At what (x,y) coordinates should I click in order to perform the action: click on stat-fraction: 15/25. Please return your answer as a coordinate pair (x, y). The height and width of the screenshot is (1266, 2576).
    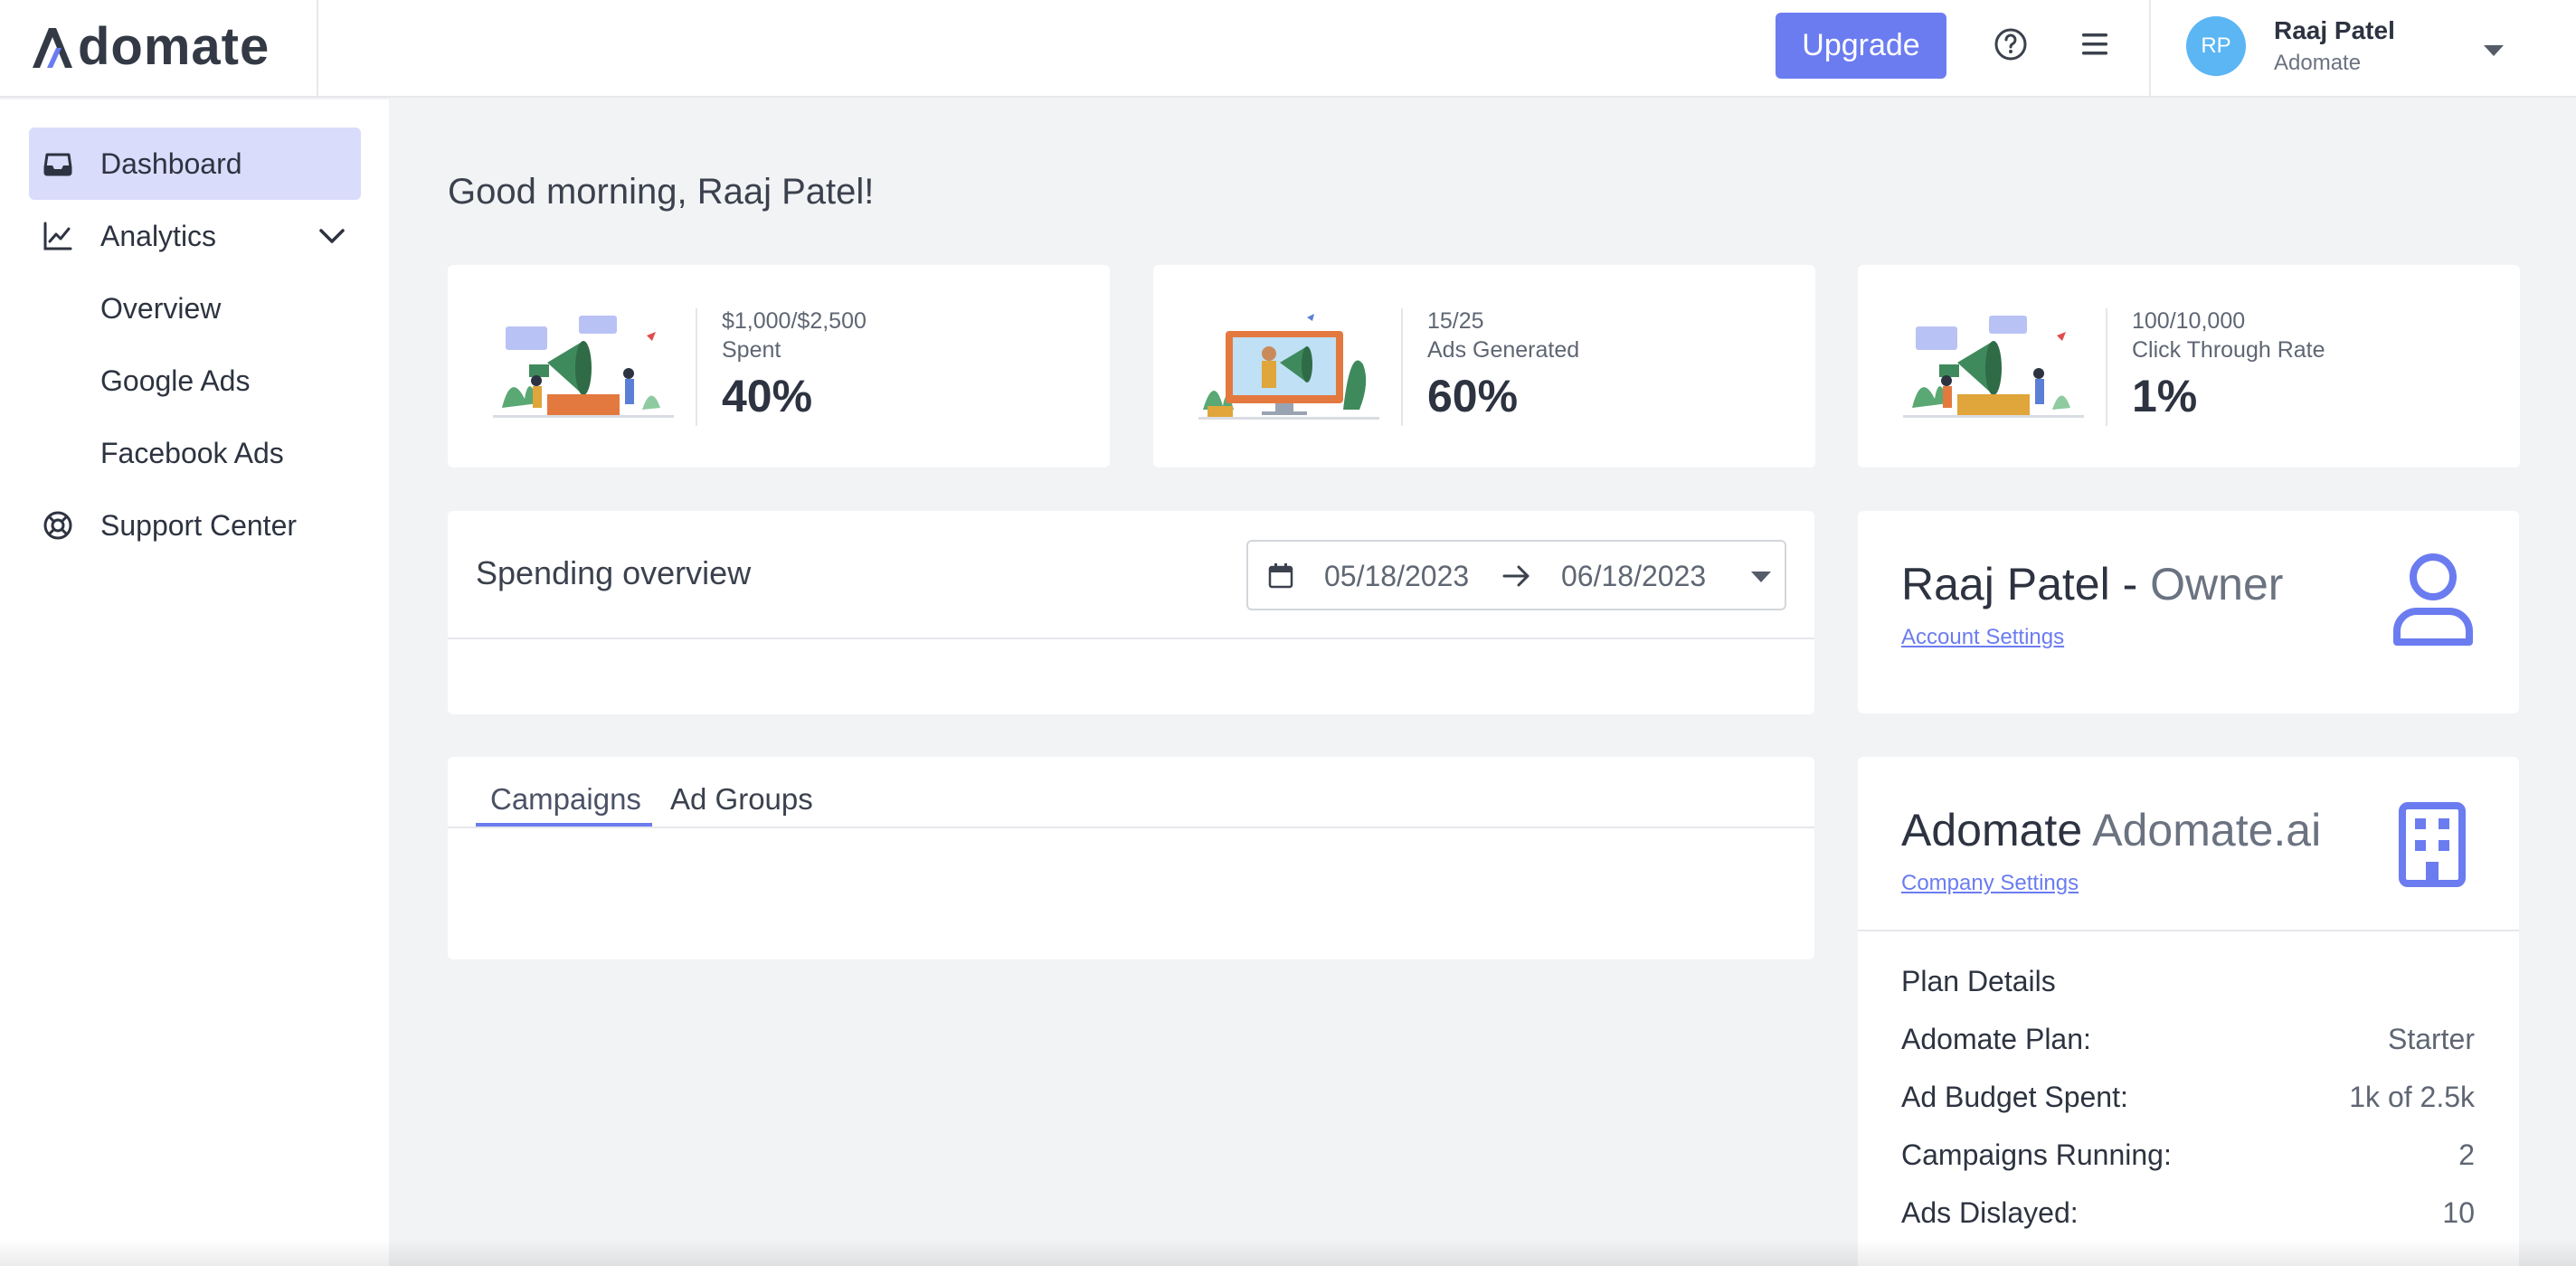
    Looking at the image, I should click on (1455, 321).